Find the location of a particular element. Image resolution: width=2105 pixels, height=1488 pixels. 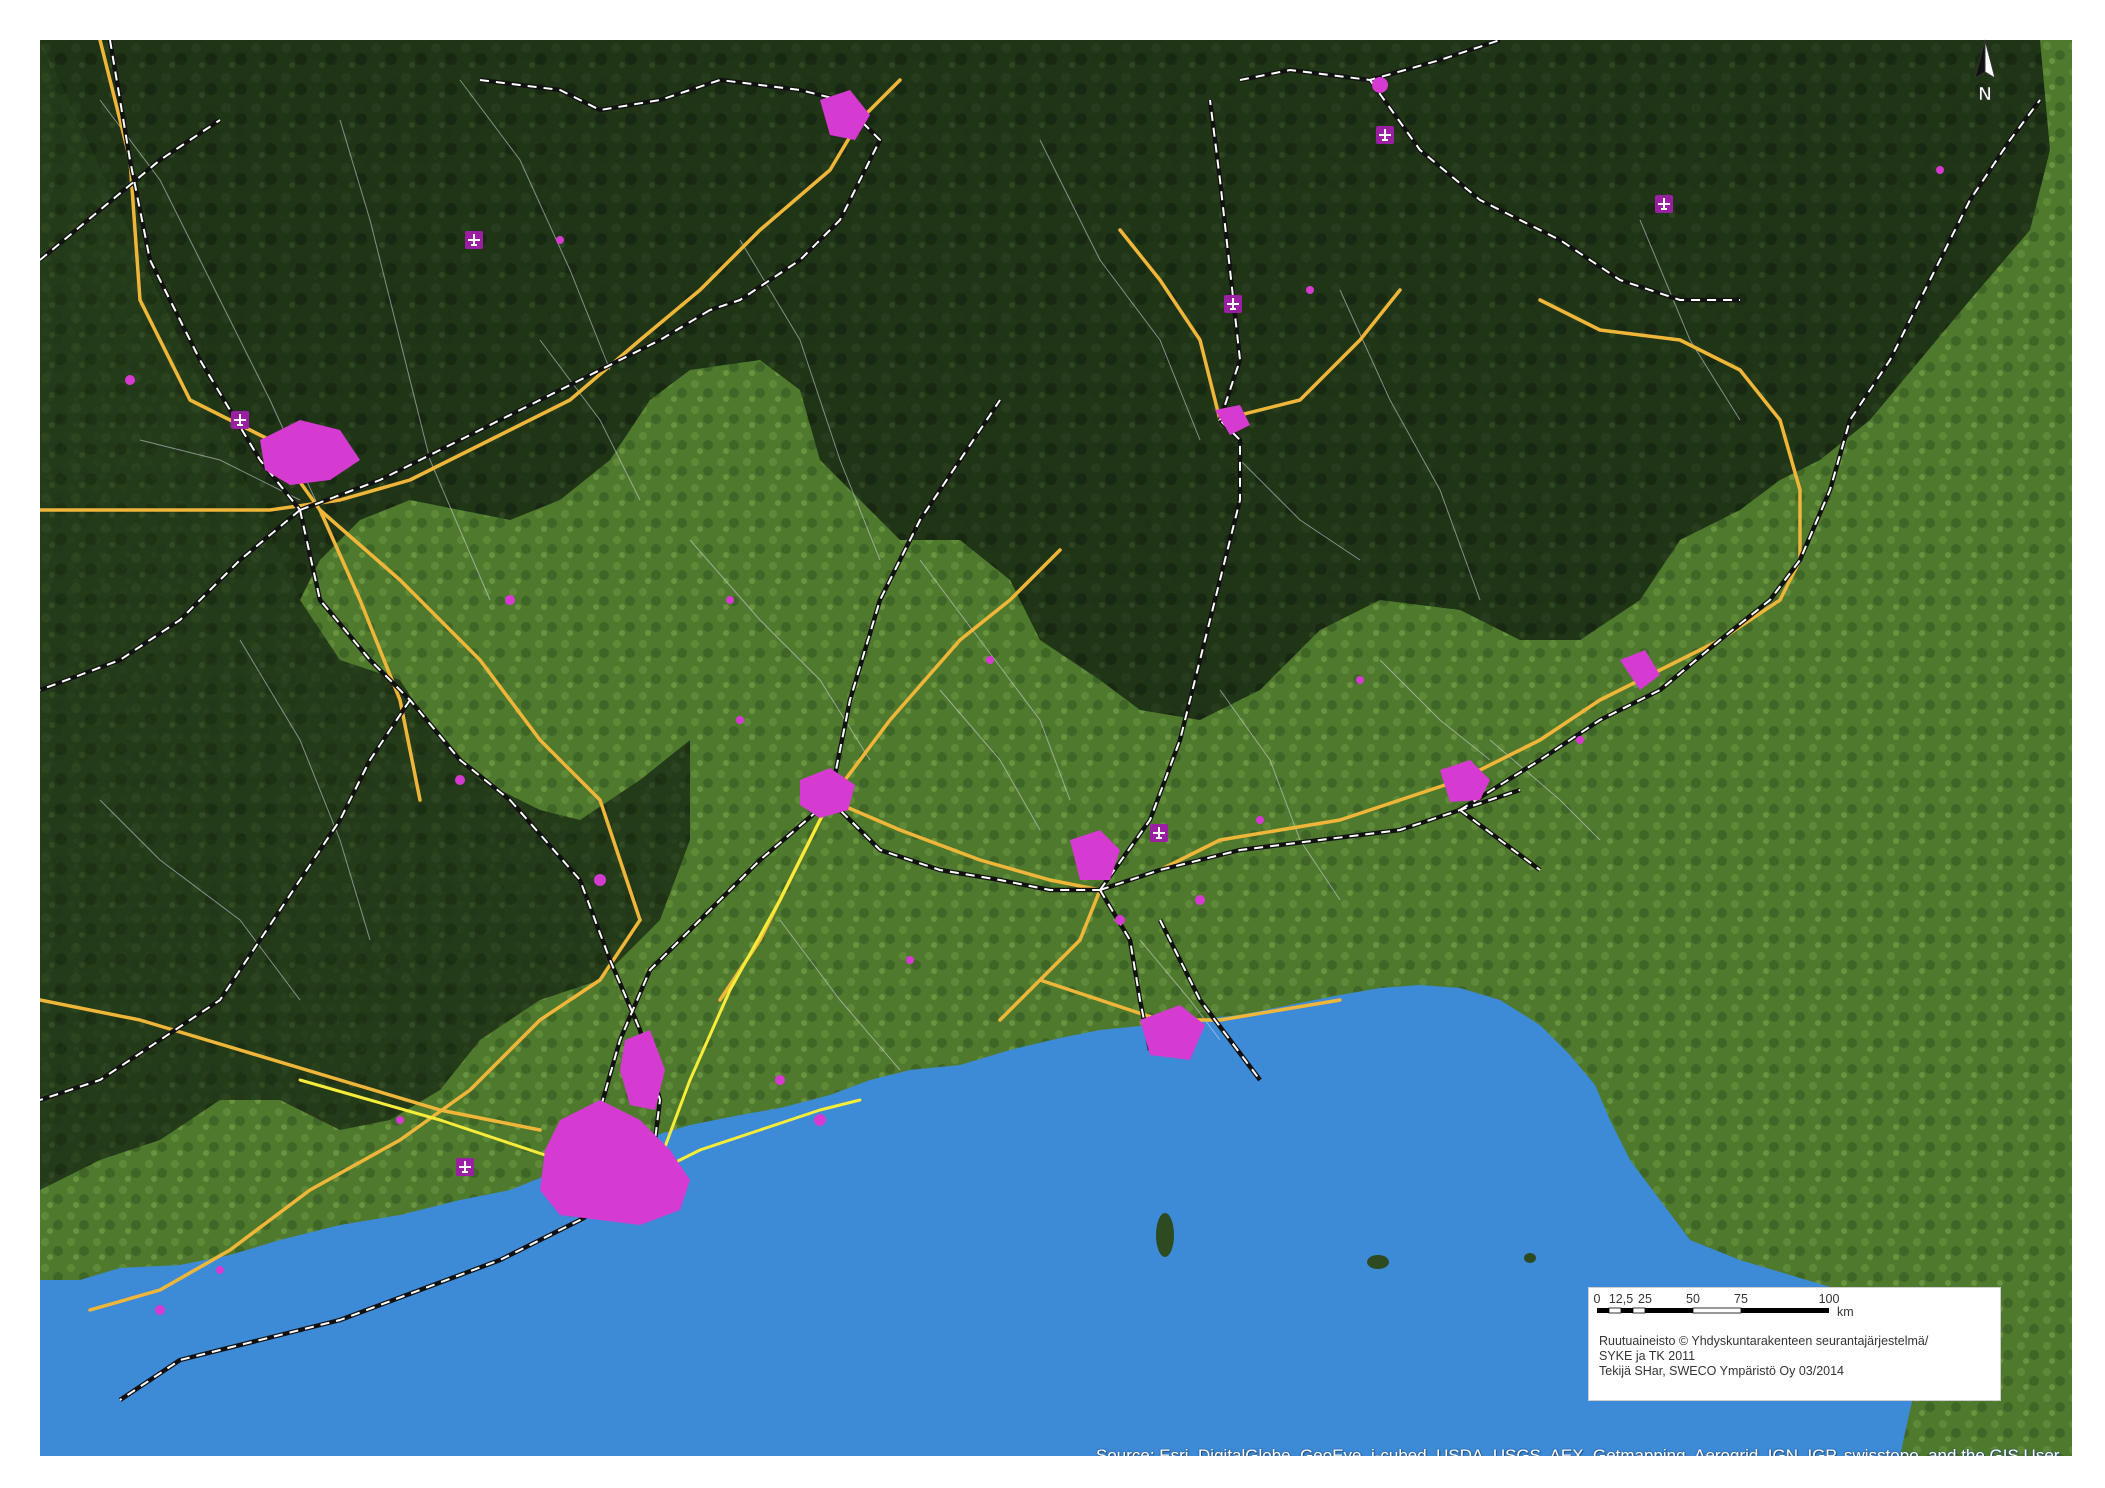

north-label: N is located at coordinates (1985, 94).